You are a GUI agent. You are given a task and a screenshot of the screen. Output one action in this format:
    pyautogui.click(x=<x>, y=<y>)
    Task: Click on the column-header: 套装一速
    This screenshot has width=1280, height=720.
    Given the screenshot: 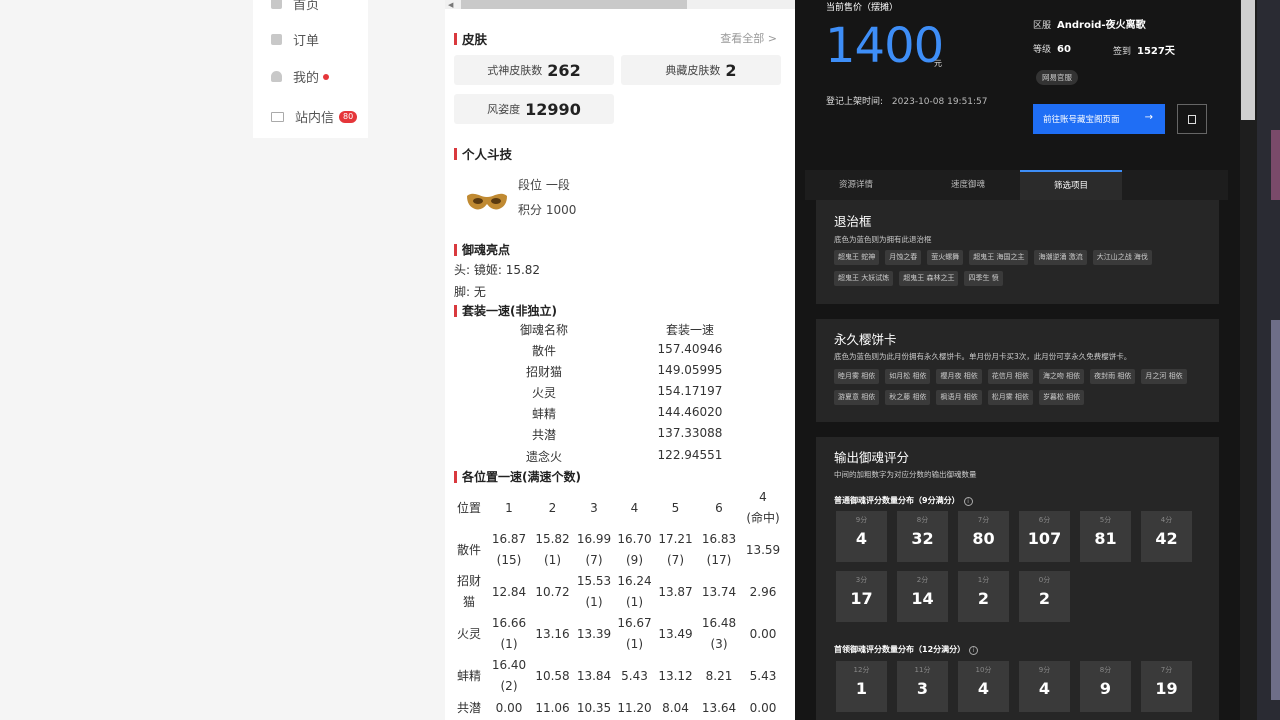 What is the action you would take?
    pyautogui.click(x=689, y=330)
    